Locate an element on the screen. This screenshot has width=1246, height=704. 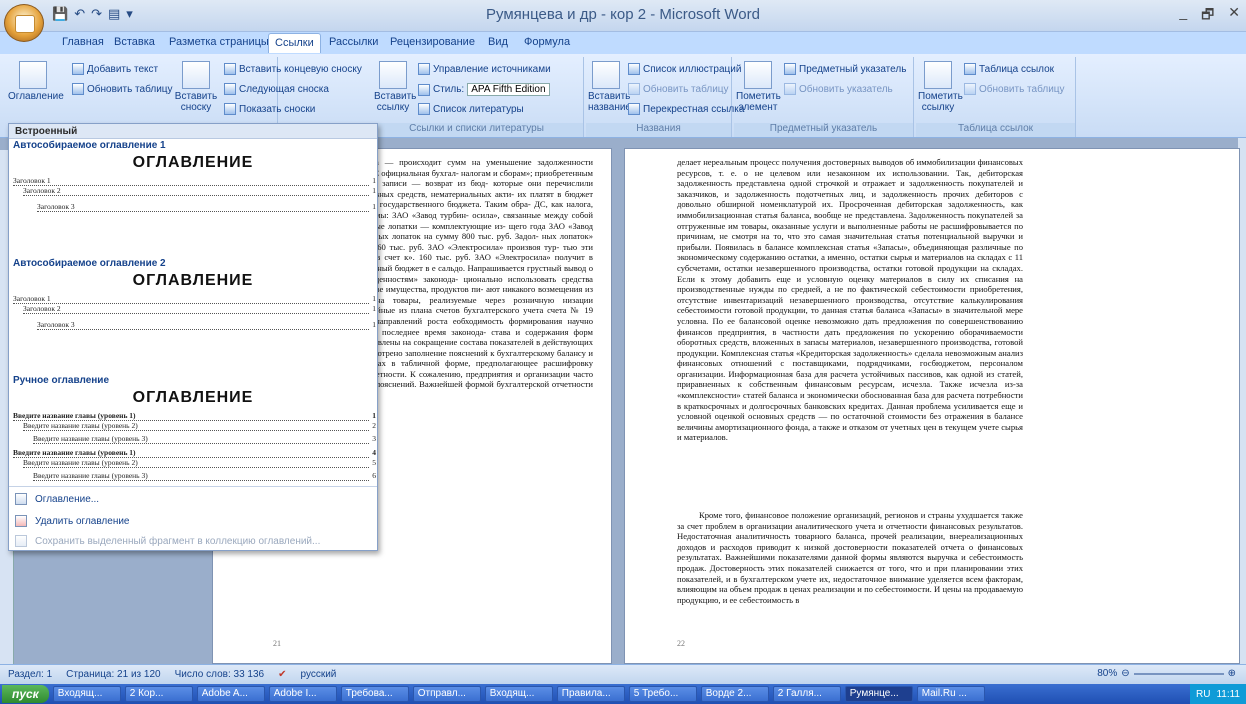
zoom-in-icon: ⊕ is located at coordinates (1232, 673).